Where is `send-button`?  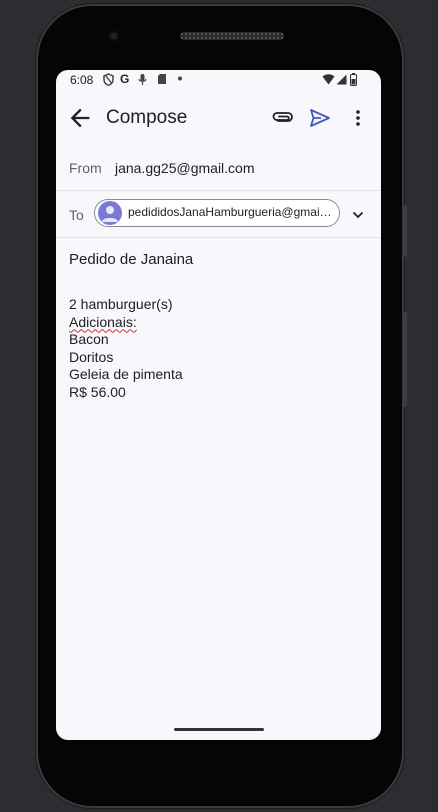 send-button is located at coordinates (320, 118).